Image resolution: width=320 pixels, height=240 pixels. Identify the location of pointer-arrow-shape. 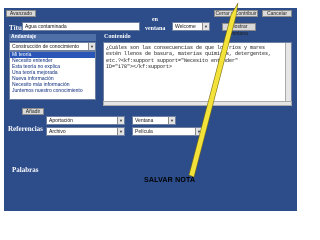
(213, 90).